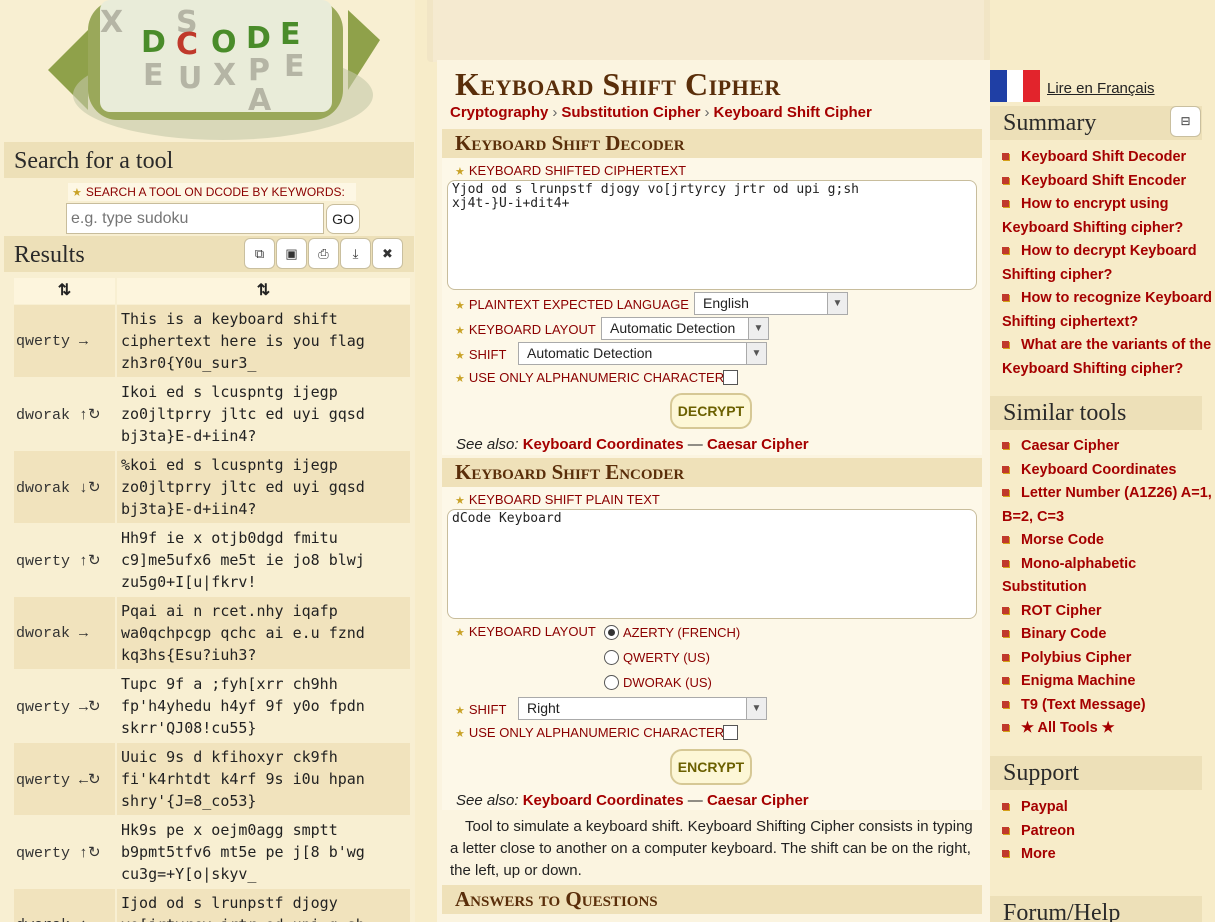  Describe the element at coordinates (666, 657) in the screenshot. I see `radio-qwerty-label: QWERTY (US)` at that location.